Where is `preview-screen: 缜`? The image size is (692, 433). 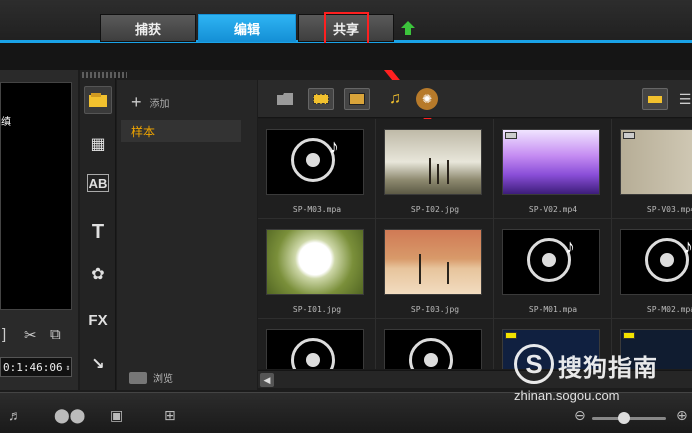 preview-screen: 缜 is located at coordinates (36, 196).